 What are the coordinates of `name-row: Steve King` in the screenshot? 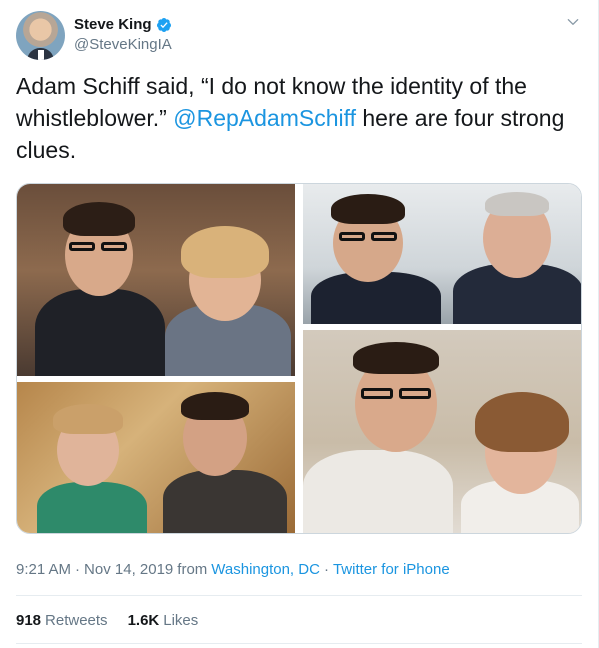 It's located at (123, 25).